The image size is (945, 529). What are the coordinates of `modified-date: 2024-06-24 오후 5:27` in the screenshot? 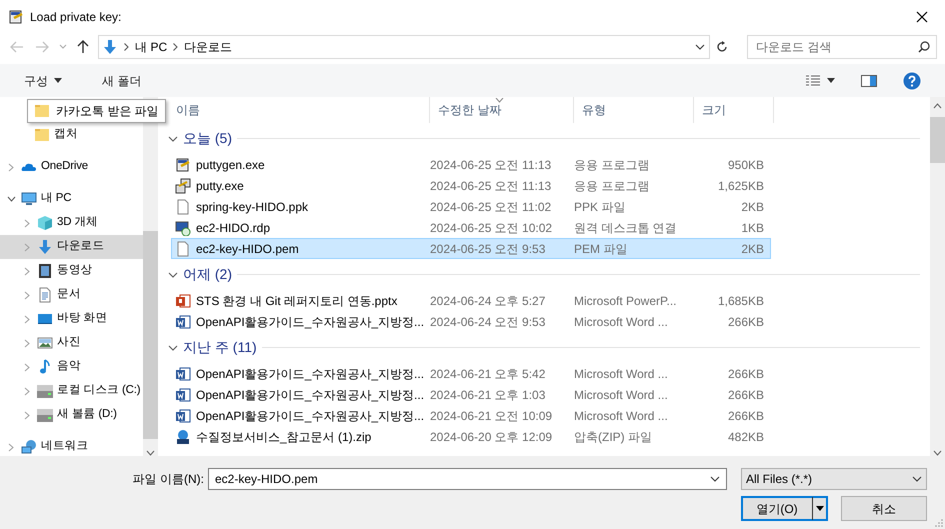 It's located at (488, 301).